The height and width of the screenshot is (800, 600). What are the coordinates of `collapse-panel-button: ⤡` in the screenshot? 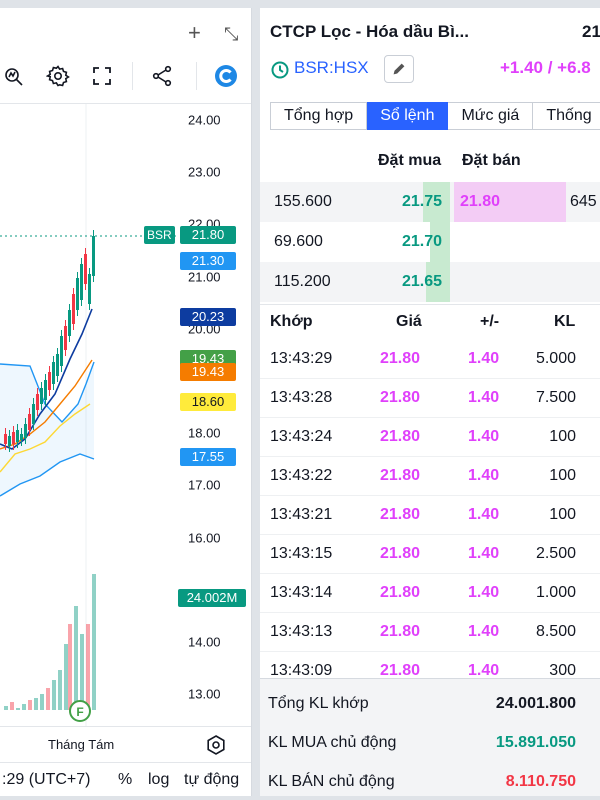 It's located at (231, 34).